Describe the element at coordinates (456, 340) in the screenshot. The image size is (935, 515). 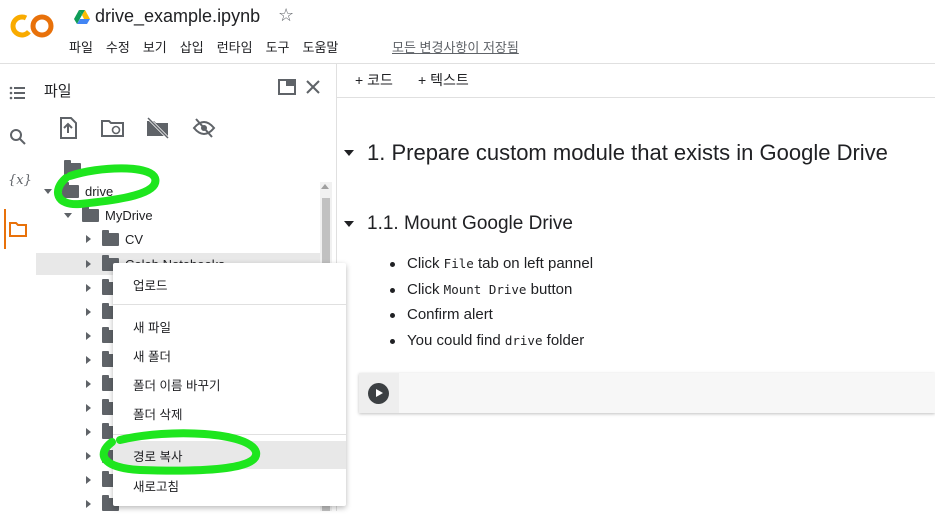
I see `list-text: You could find` at that location.